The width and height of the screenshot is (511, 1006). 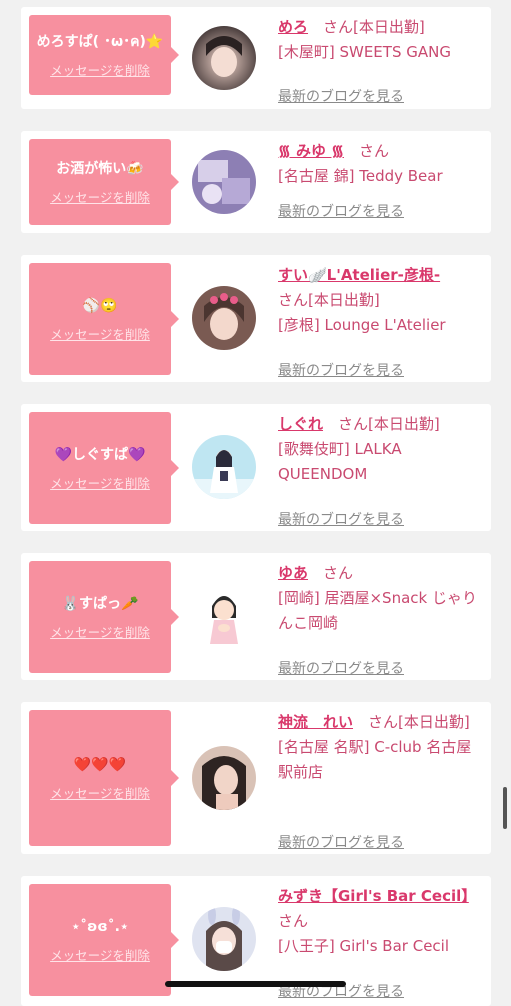 I want to click on cast-name-link: すい🪽L'Atelier-彦根-, so click(x=380, y=275).